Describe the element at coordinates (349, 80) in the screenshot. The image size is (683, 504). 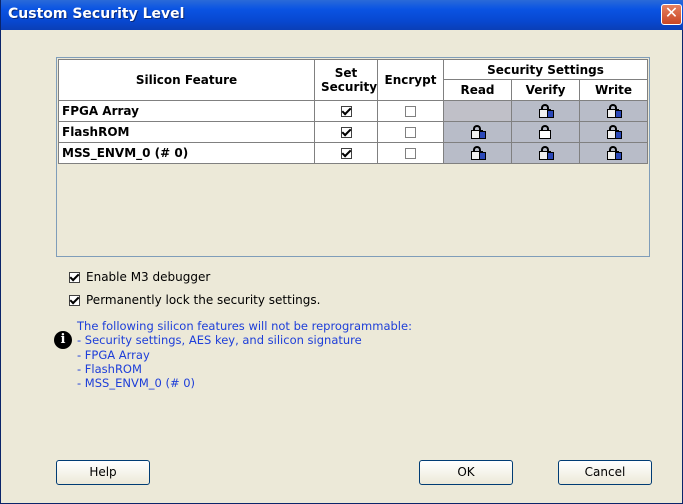
I see `header-set-security-label: Set Security` at that location.